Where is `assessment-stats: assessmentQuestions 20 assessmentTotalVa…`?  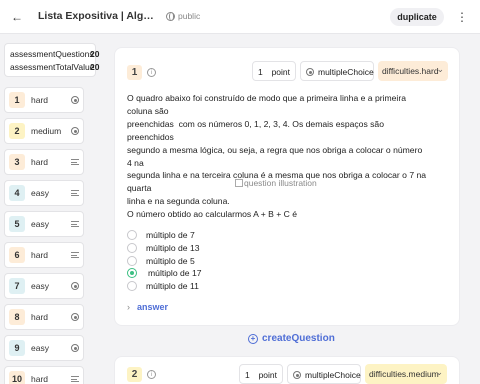 assessment-stats: assessmentQuestions 20 assessmentTotalVa… is located at coordinates (51, 60).